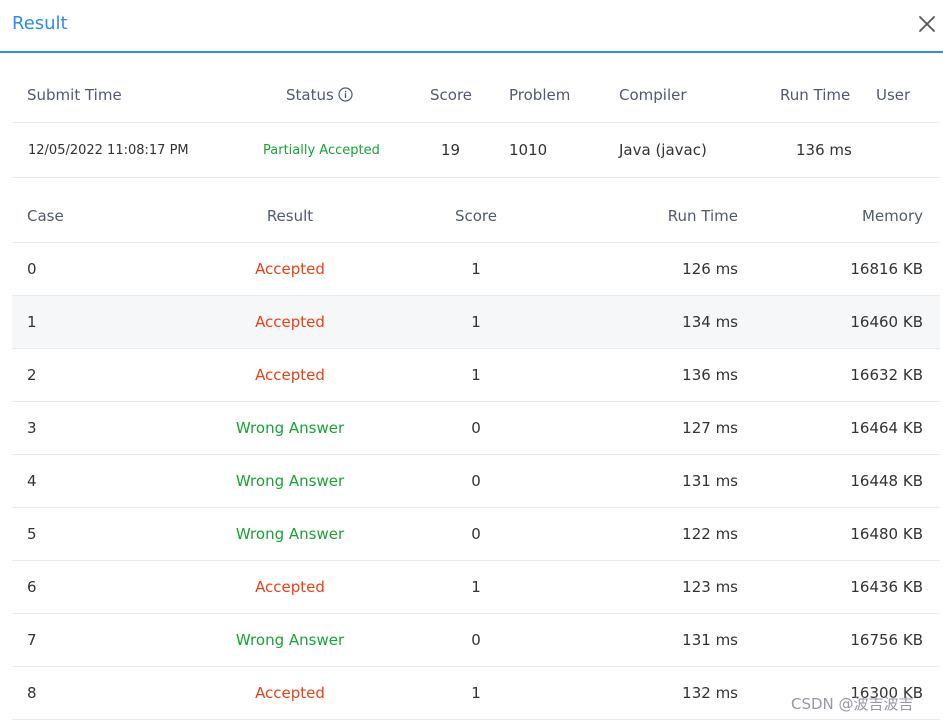 The width and height of the screenshot is (943, 722). I want to click on table-row: 2 Accepted 1 136 ms 16632 KB, so click(476, 375).